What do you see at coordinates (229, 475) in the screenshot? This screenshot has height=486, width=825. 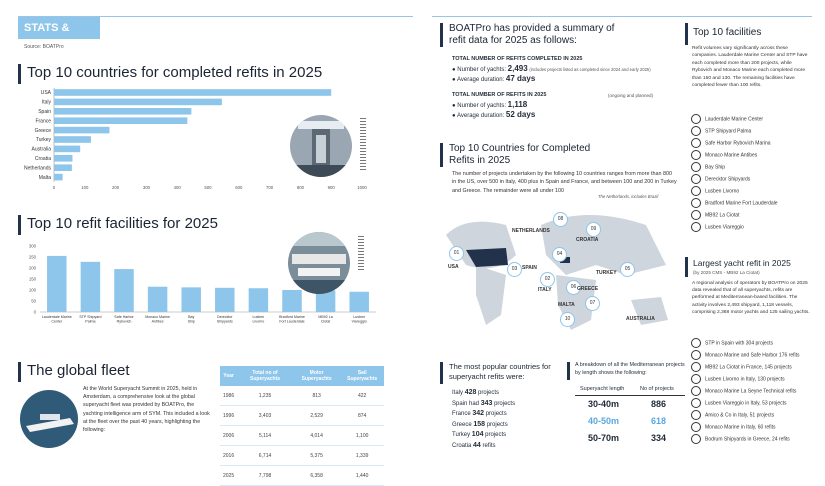 I see `cell: 2025` at bounding box center [229, 475].